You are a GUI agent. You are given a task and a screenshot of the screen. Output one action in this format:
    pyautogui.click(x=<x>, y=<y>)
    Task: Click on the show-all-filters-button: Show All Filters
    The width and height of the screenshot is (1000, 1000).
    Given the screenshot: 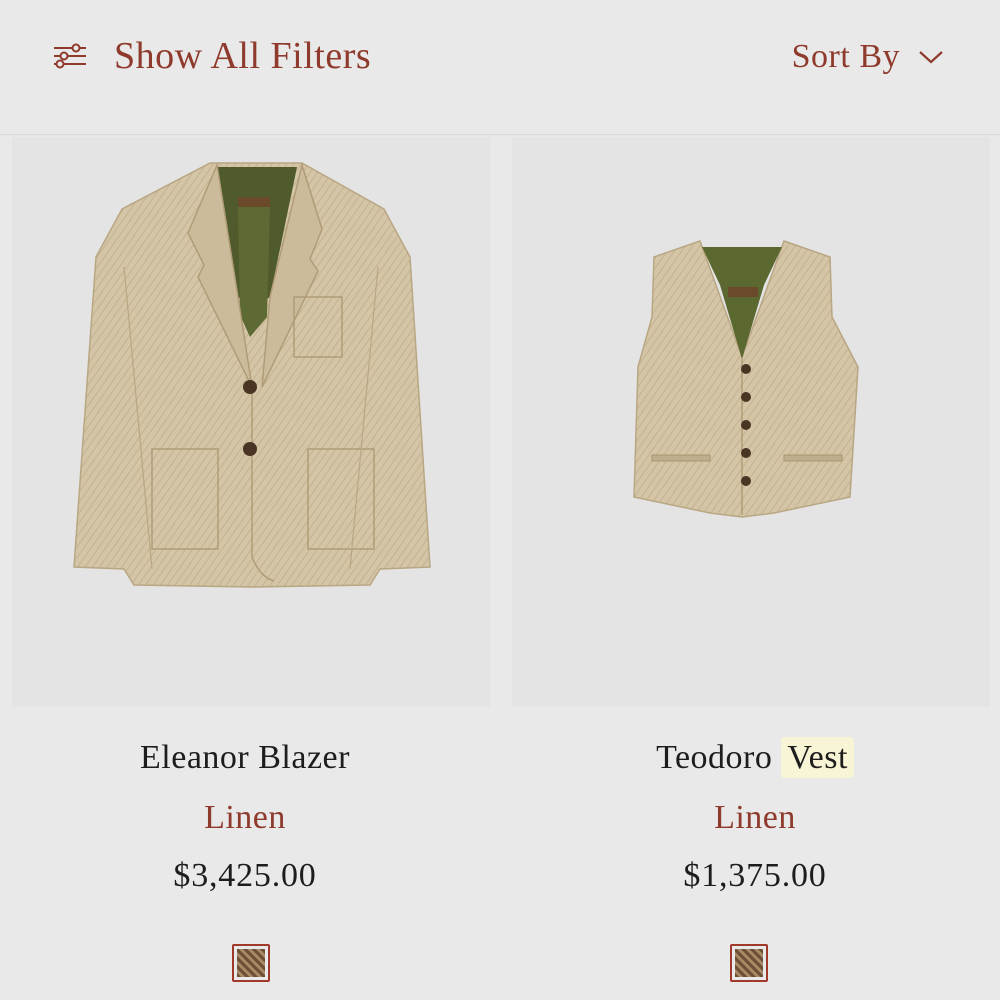 What is the action you would take?
    pyautogui.click(x=211, y=56)
    